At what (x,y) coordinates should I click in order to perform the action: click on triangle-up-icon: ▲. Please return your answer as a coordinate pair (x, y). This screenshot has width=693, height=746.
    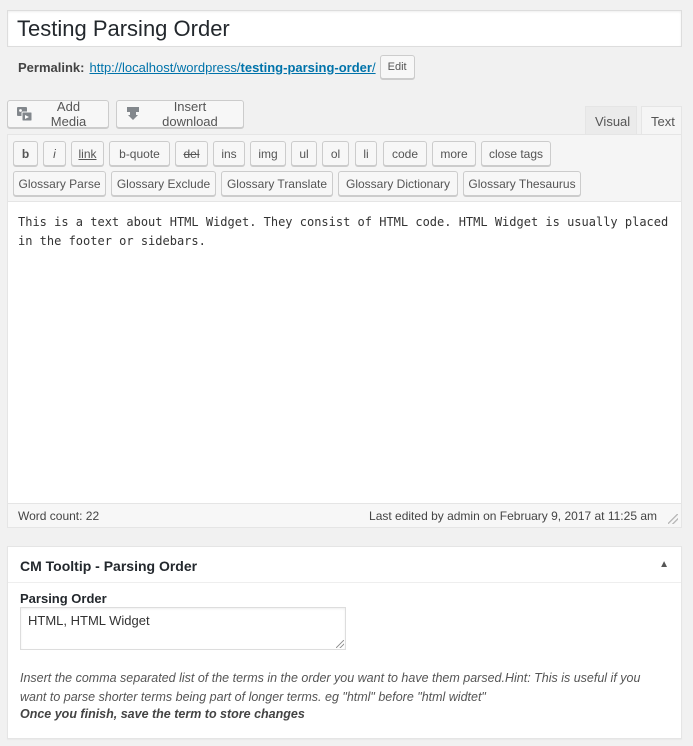
    Looking at the image, I should click on (664, 564).